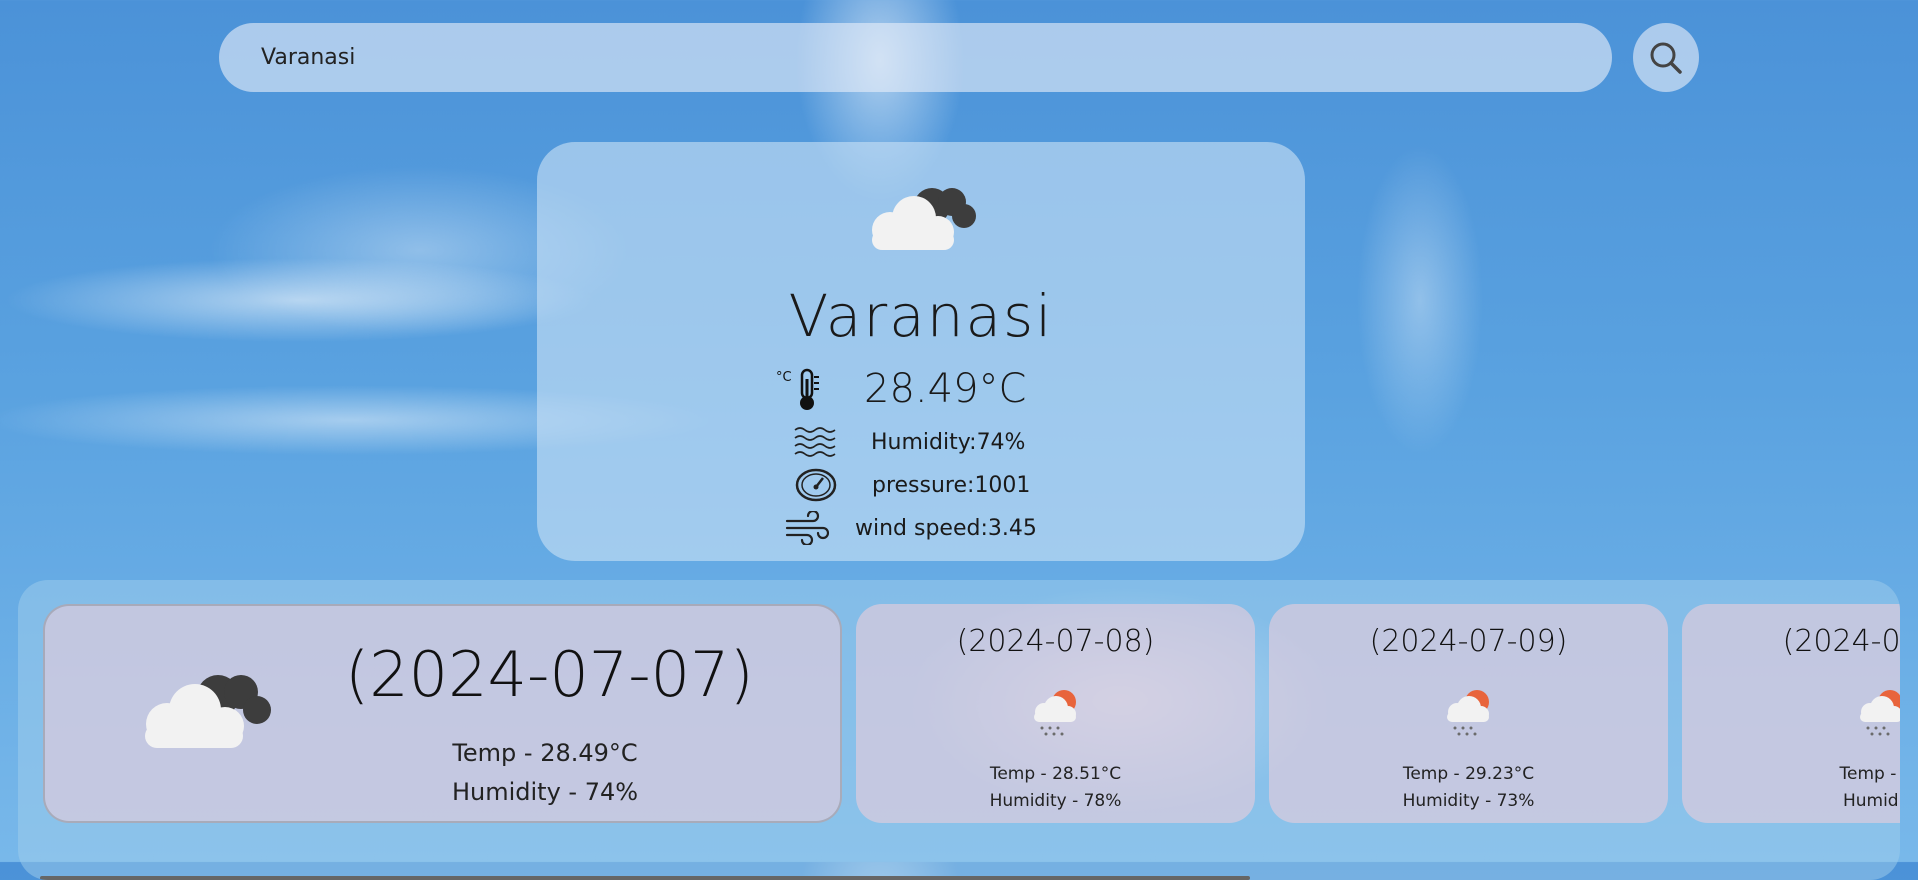  Describe the element at coordinates (1841, 641) in the screenshot. I see `forecast-date: (2024-07-10)` at that location.